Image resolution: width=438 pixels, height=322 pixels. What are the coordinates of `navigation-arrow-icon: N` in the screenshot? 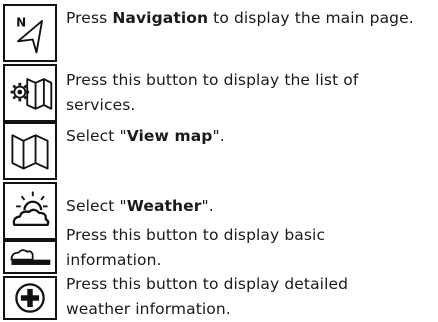 It's located at (30, 33).